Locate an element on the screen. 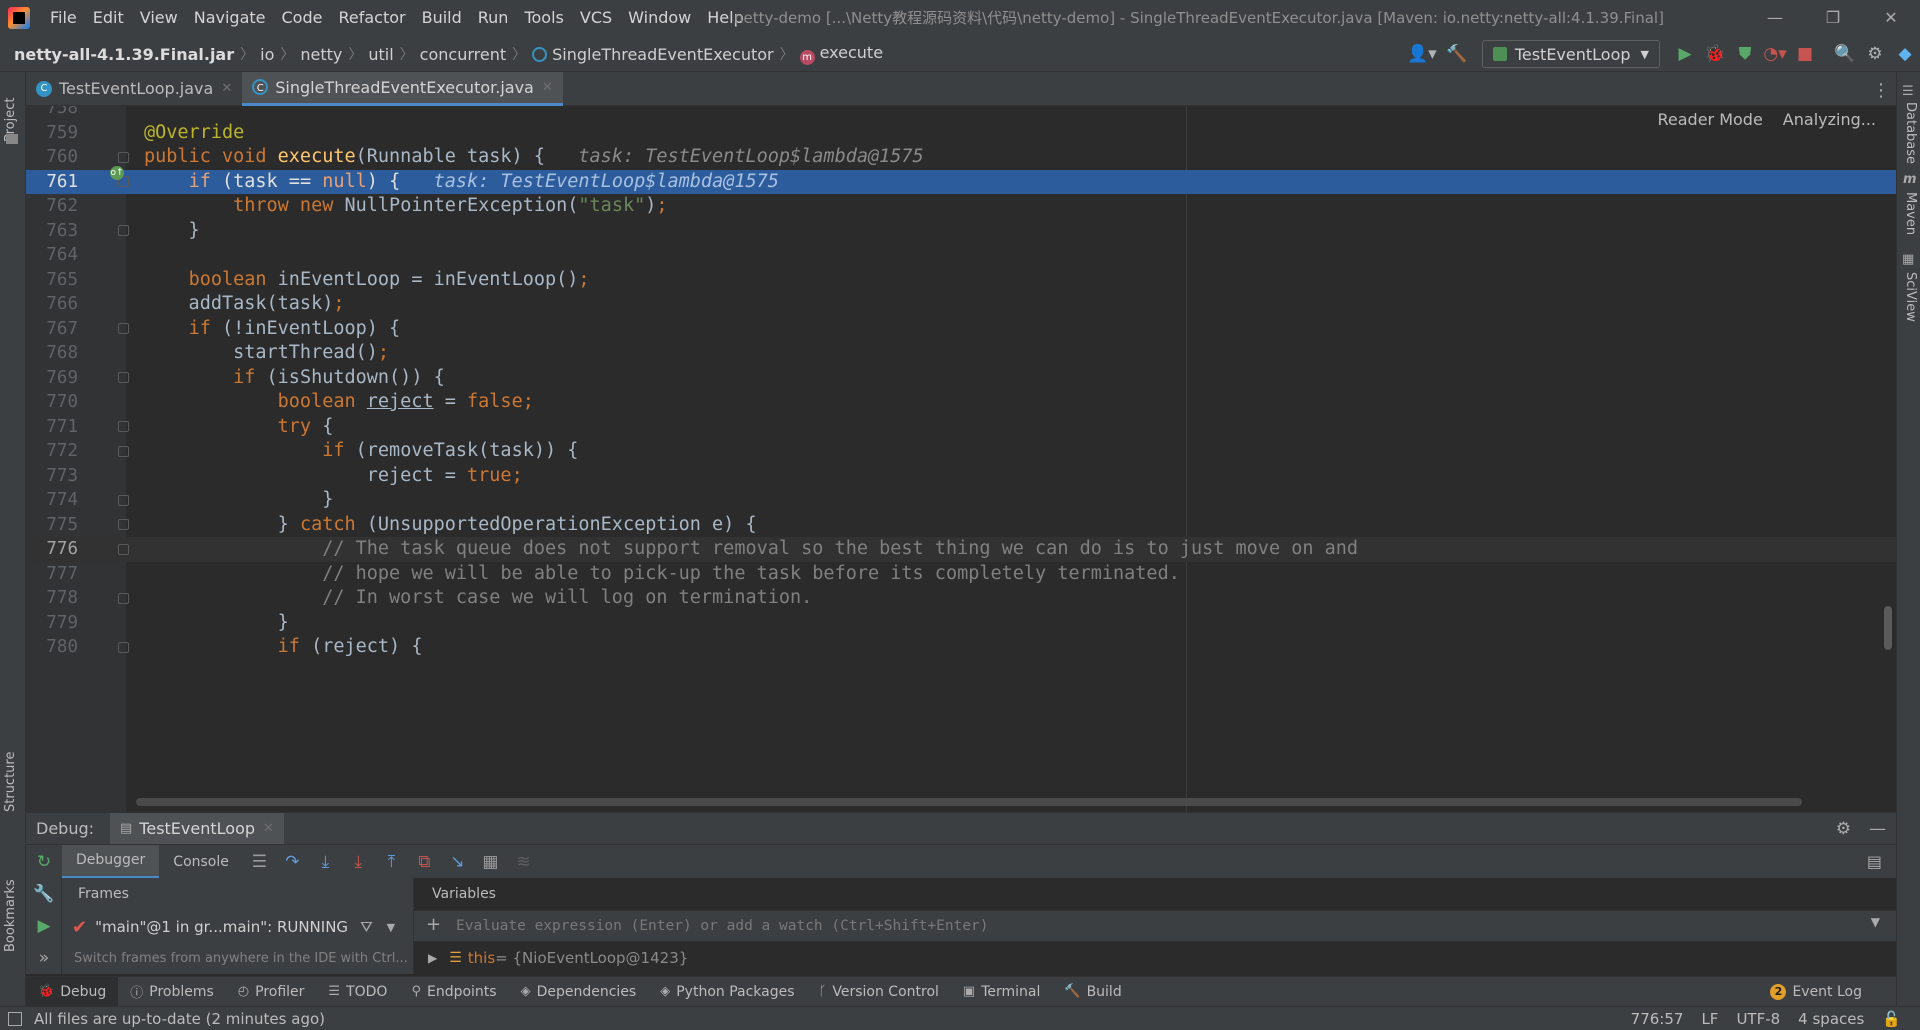 This screenshot has width=1920, height=1030. event-log-button: 2 Event Log is located at coordinates (1816, 992).